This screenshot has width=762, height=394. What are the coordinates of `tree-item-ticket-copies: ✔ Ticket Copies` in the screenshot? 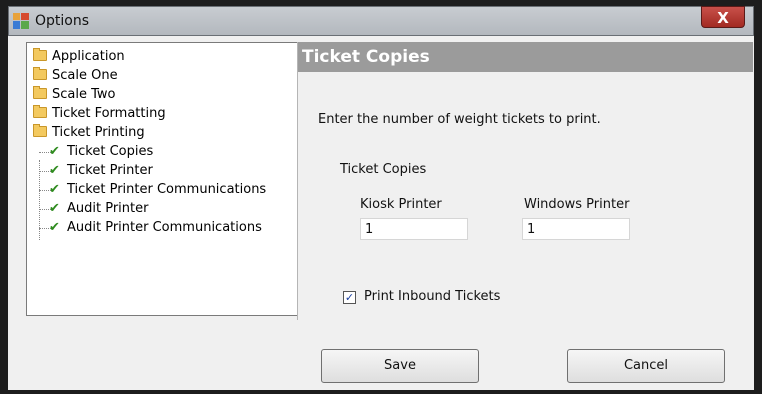 It's located at (101, 151).